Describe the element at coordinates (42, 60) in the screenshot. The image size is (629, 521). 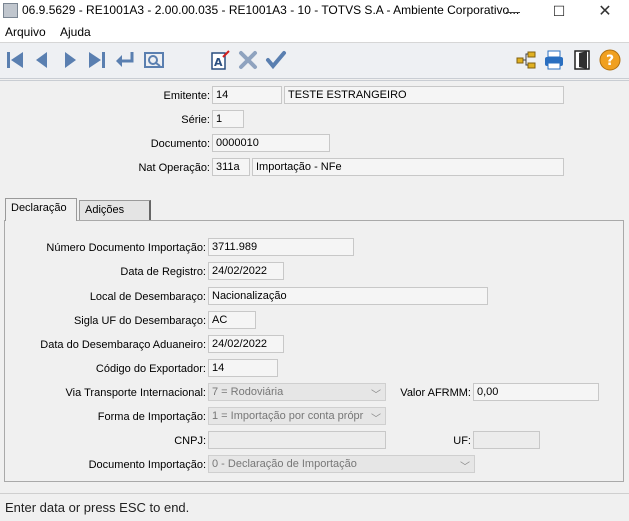
I see `previous-record-icon` at that location.